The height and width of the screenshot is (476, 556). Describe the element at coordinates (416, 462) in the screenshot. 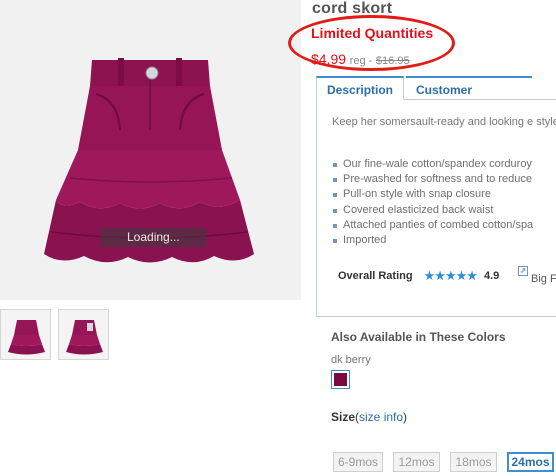

I see `size-option-12mos: 12mos` at that location.